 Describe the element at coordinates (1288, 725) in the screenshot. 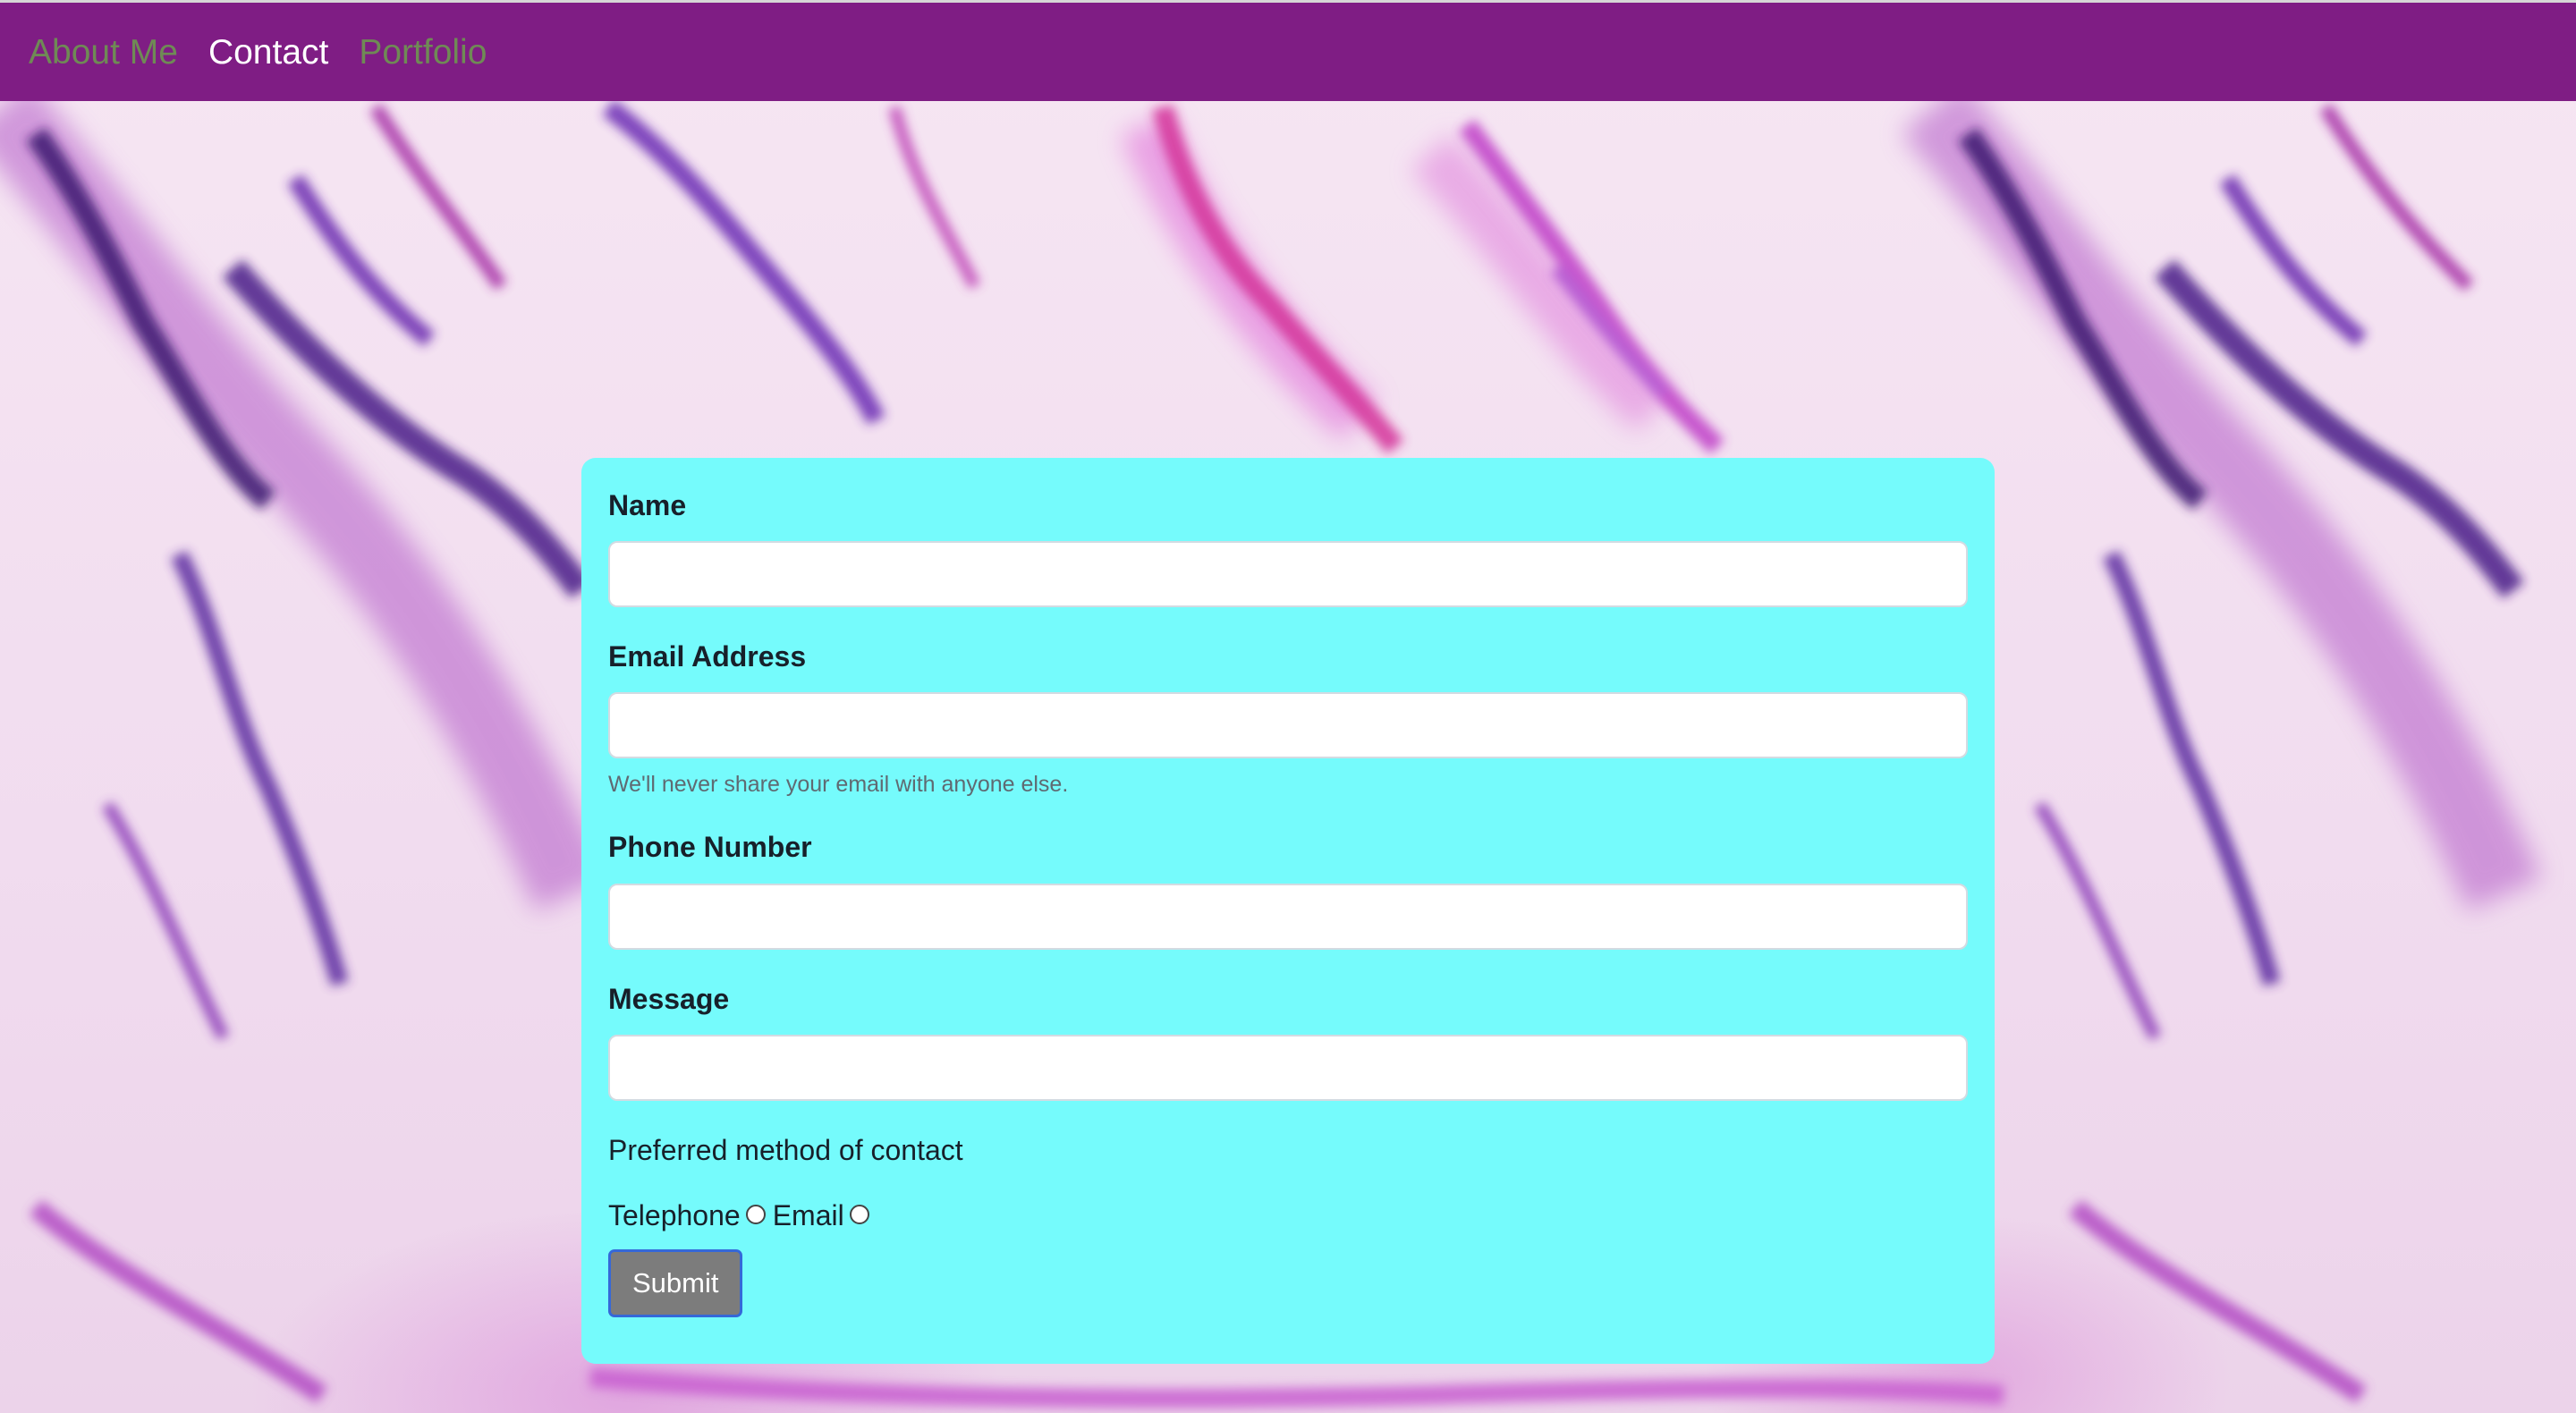

I see `email-input` at that location.